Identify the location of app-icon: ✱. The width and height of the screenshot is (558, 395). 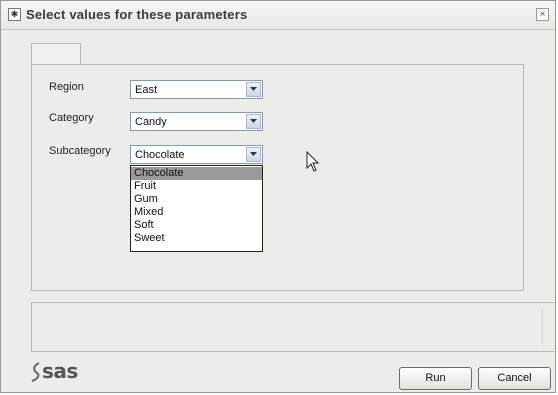
(14, 14).